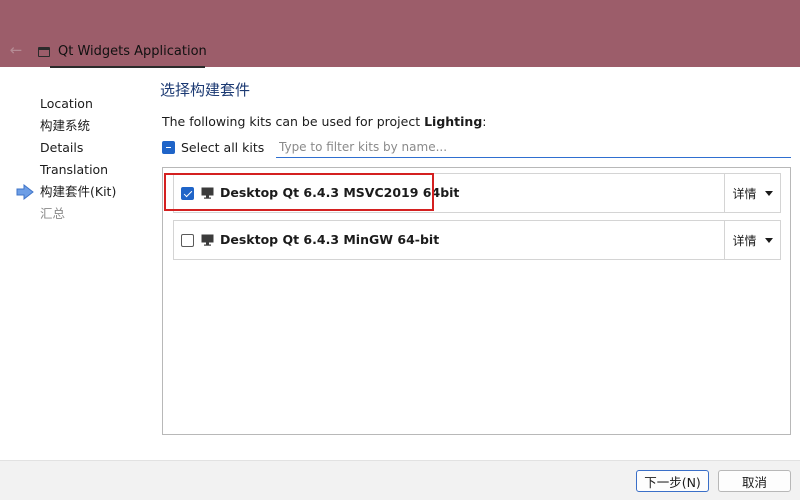 This screenshot has width=800, height=500. Describe the element at coordinates (477, 240) in the screenshot. I see `kit-row-mingw: Desktop Qt 6.4.3 MinGW 64-bit 详情` at that location.